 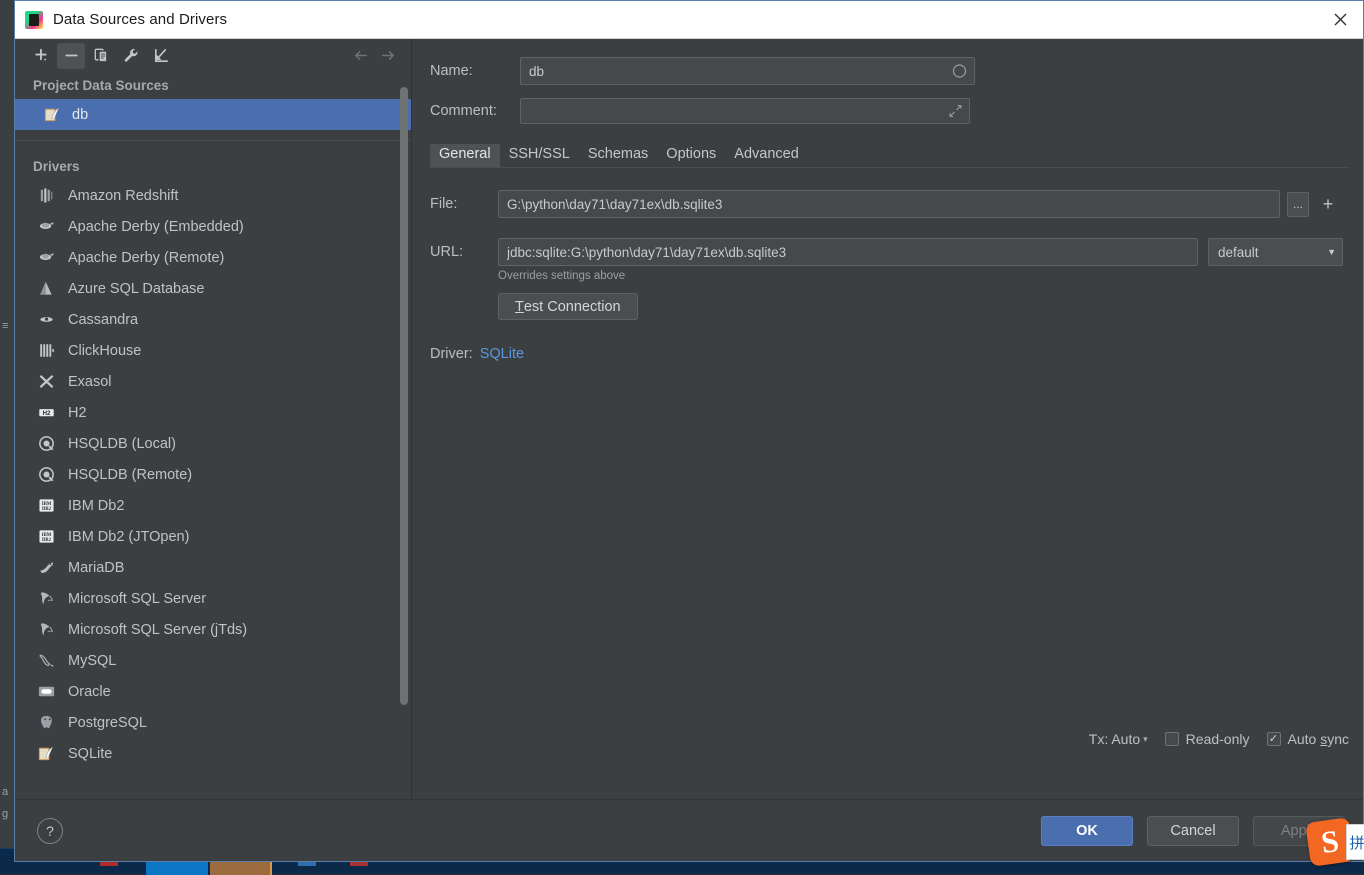 I want to click on cassandra-icon, so click(x=46, y=319).